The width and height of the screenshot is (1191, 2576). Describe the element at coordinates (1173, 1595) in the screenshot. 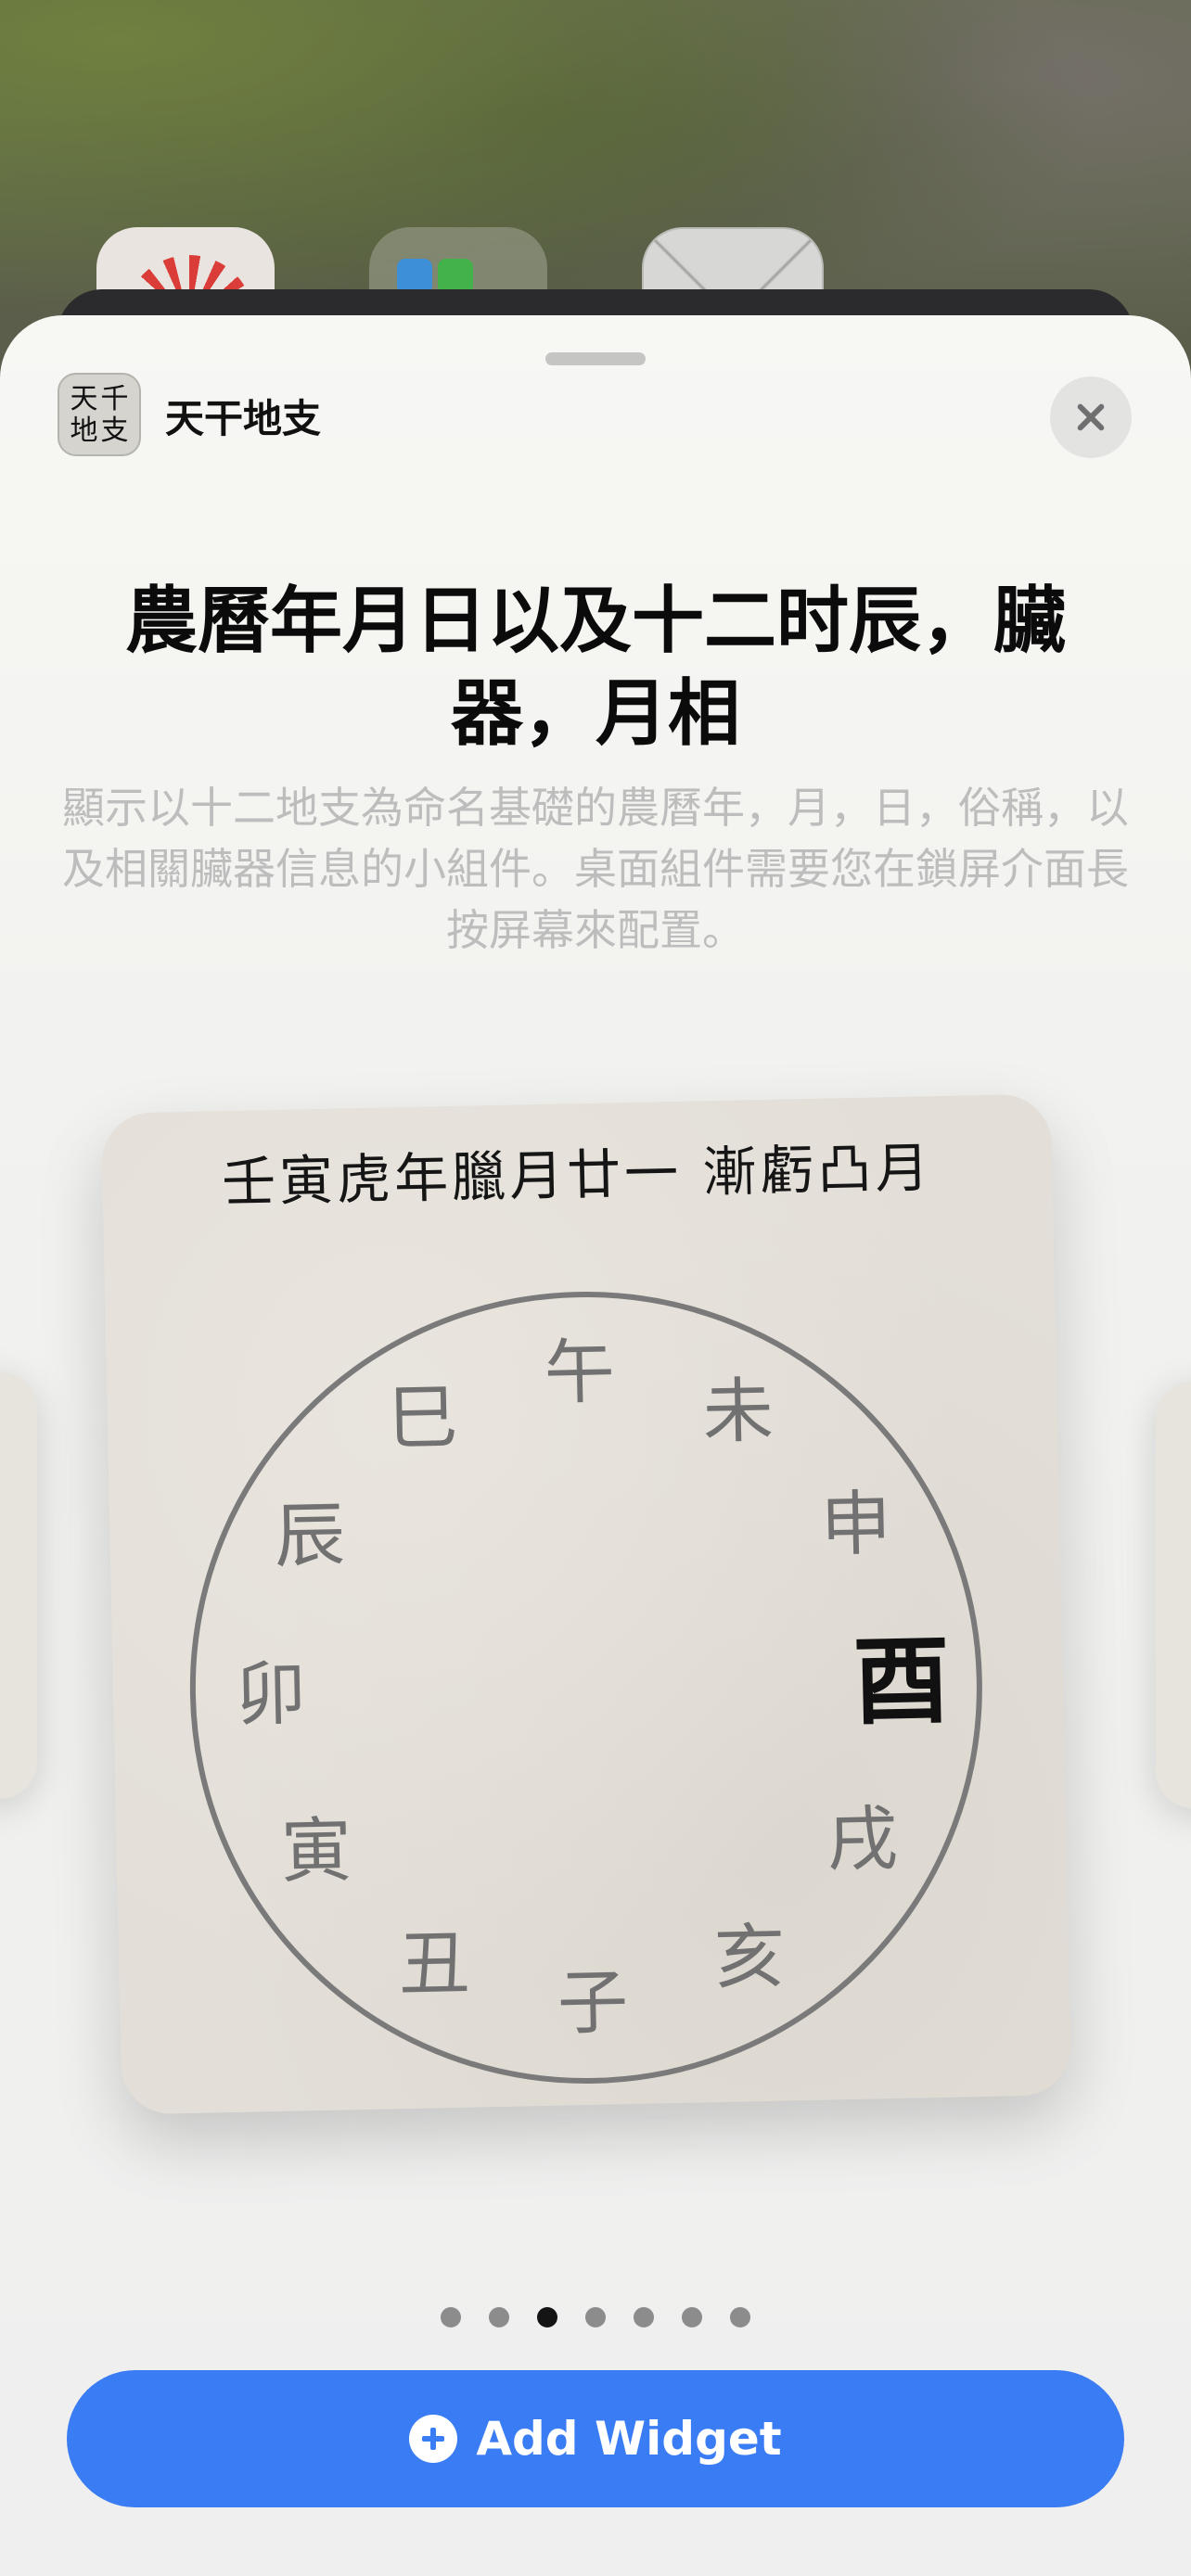

I see `next-widget-preview` at that location.